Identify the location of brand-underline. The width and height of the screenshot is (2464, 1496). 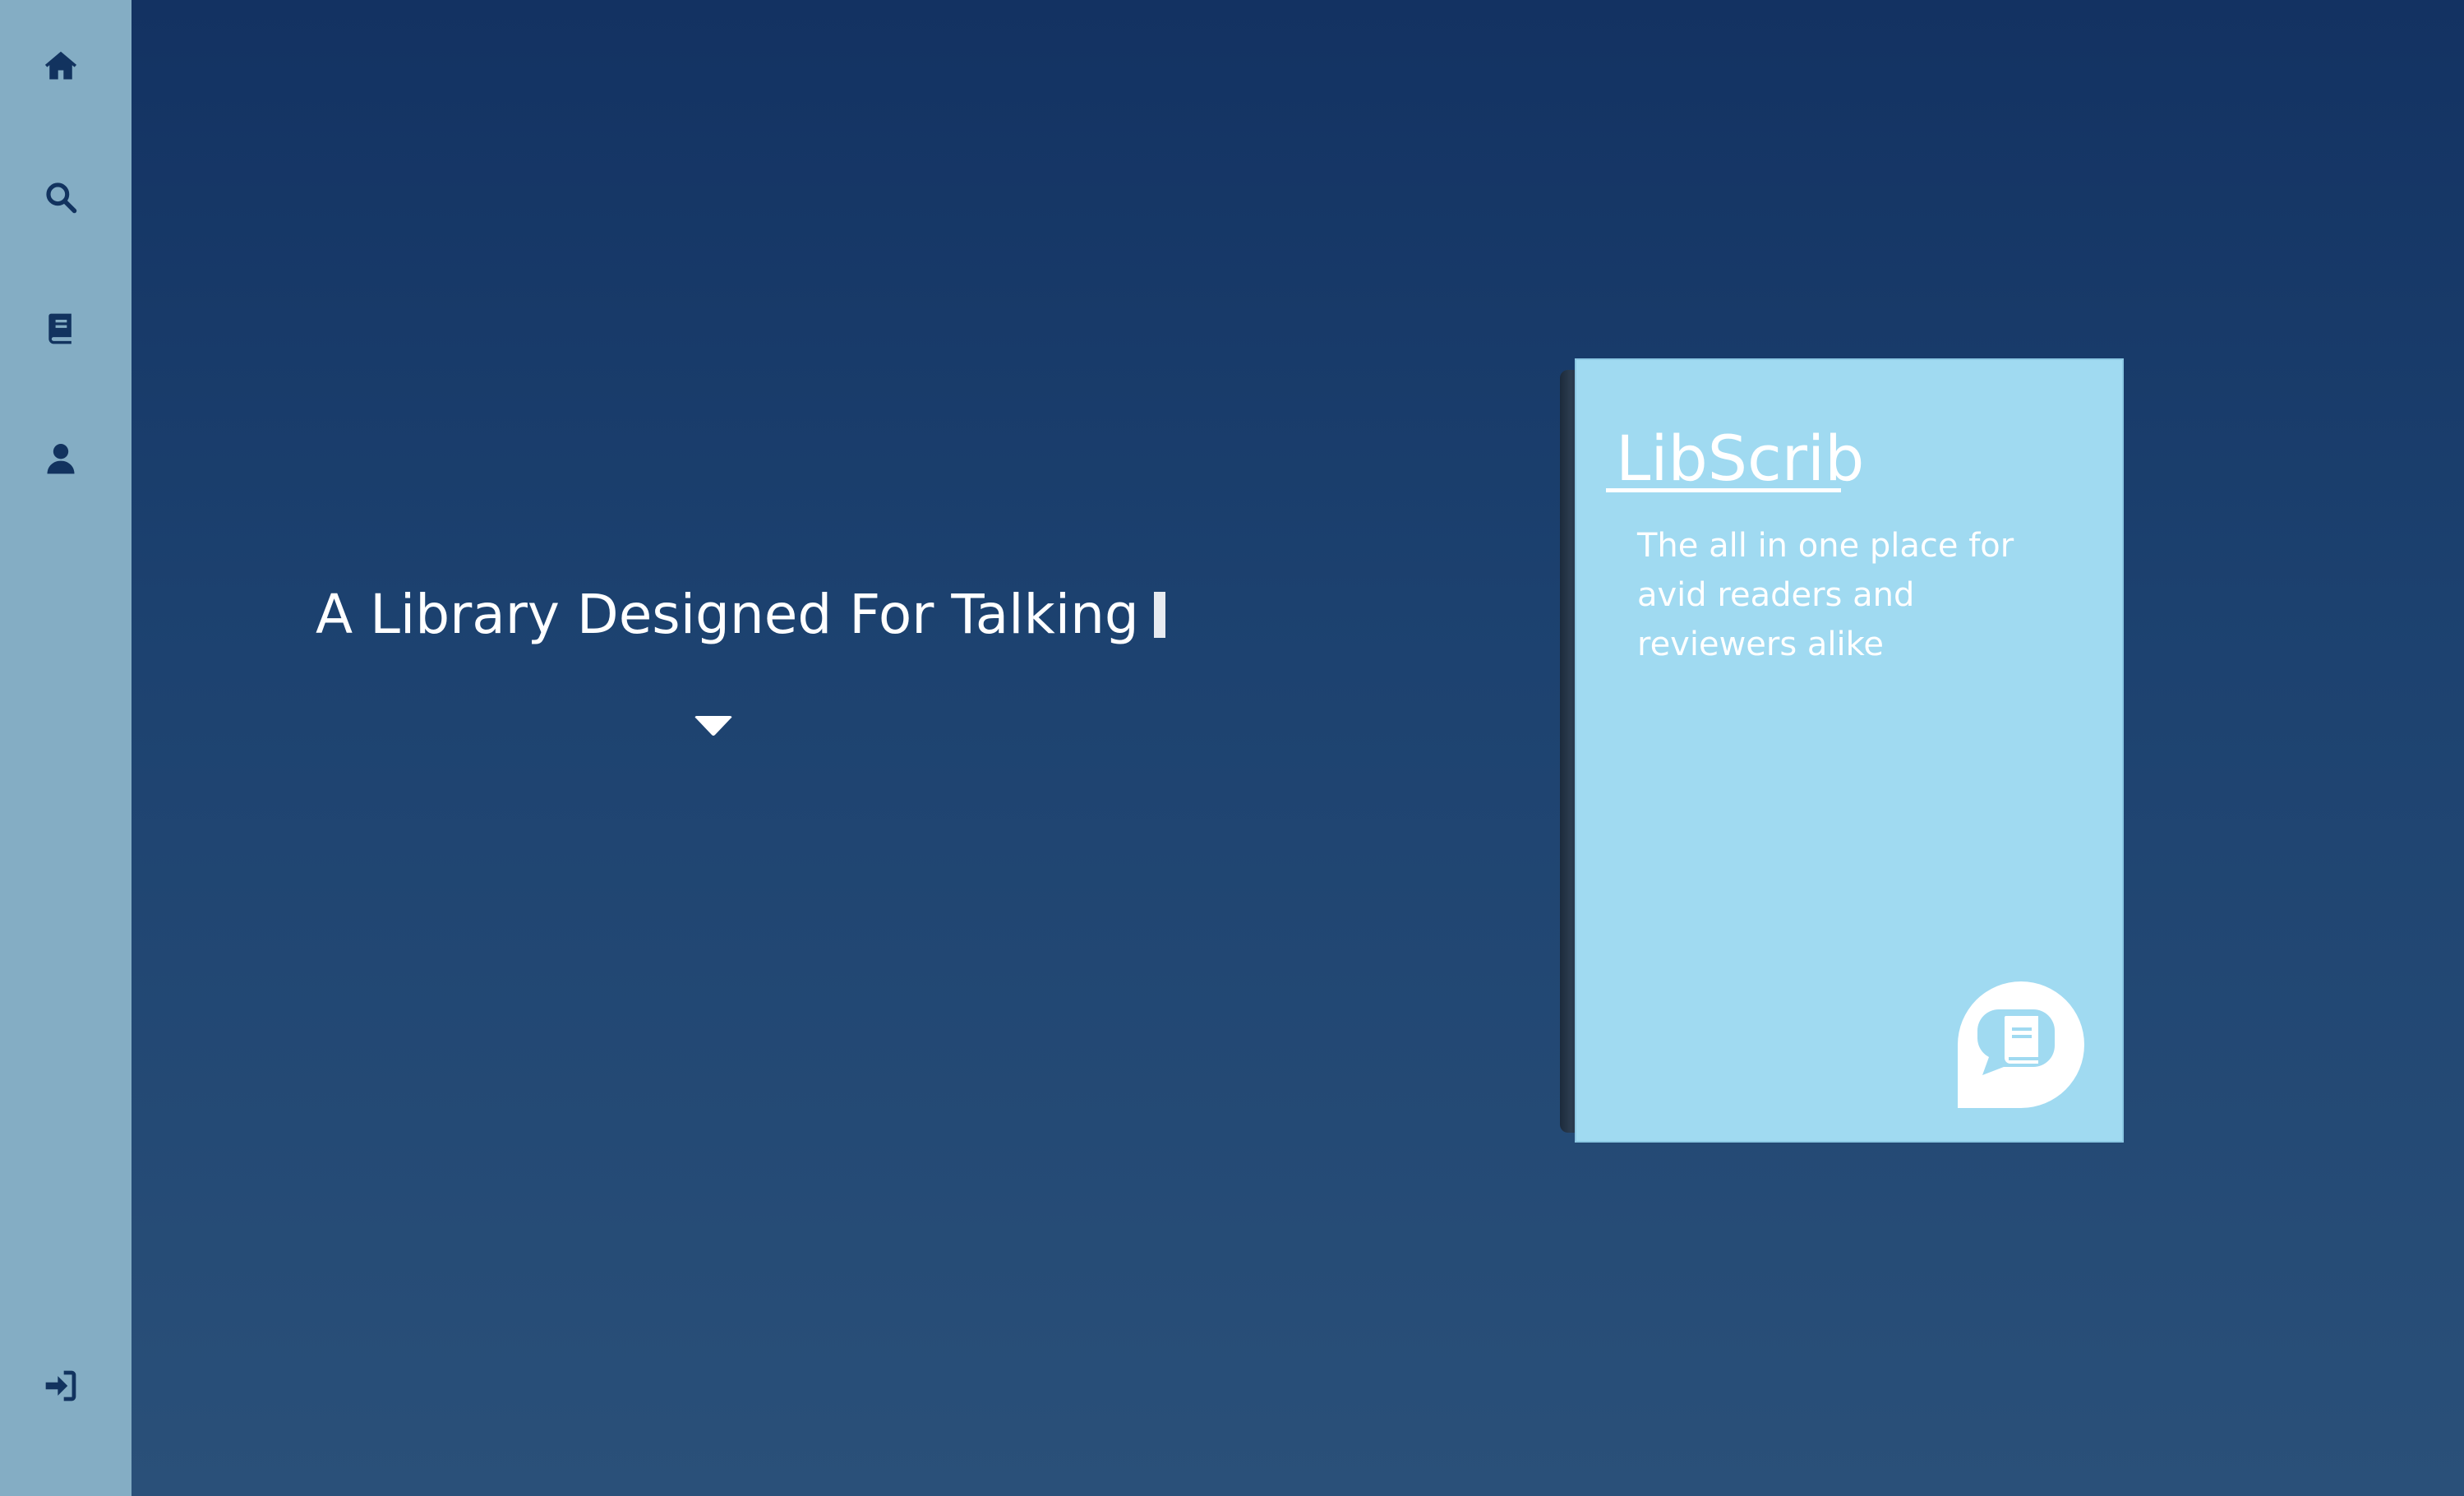
(1724, 490).